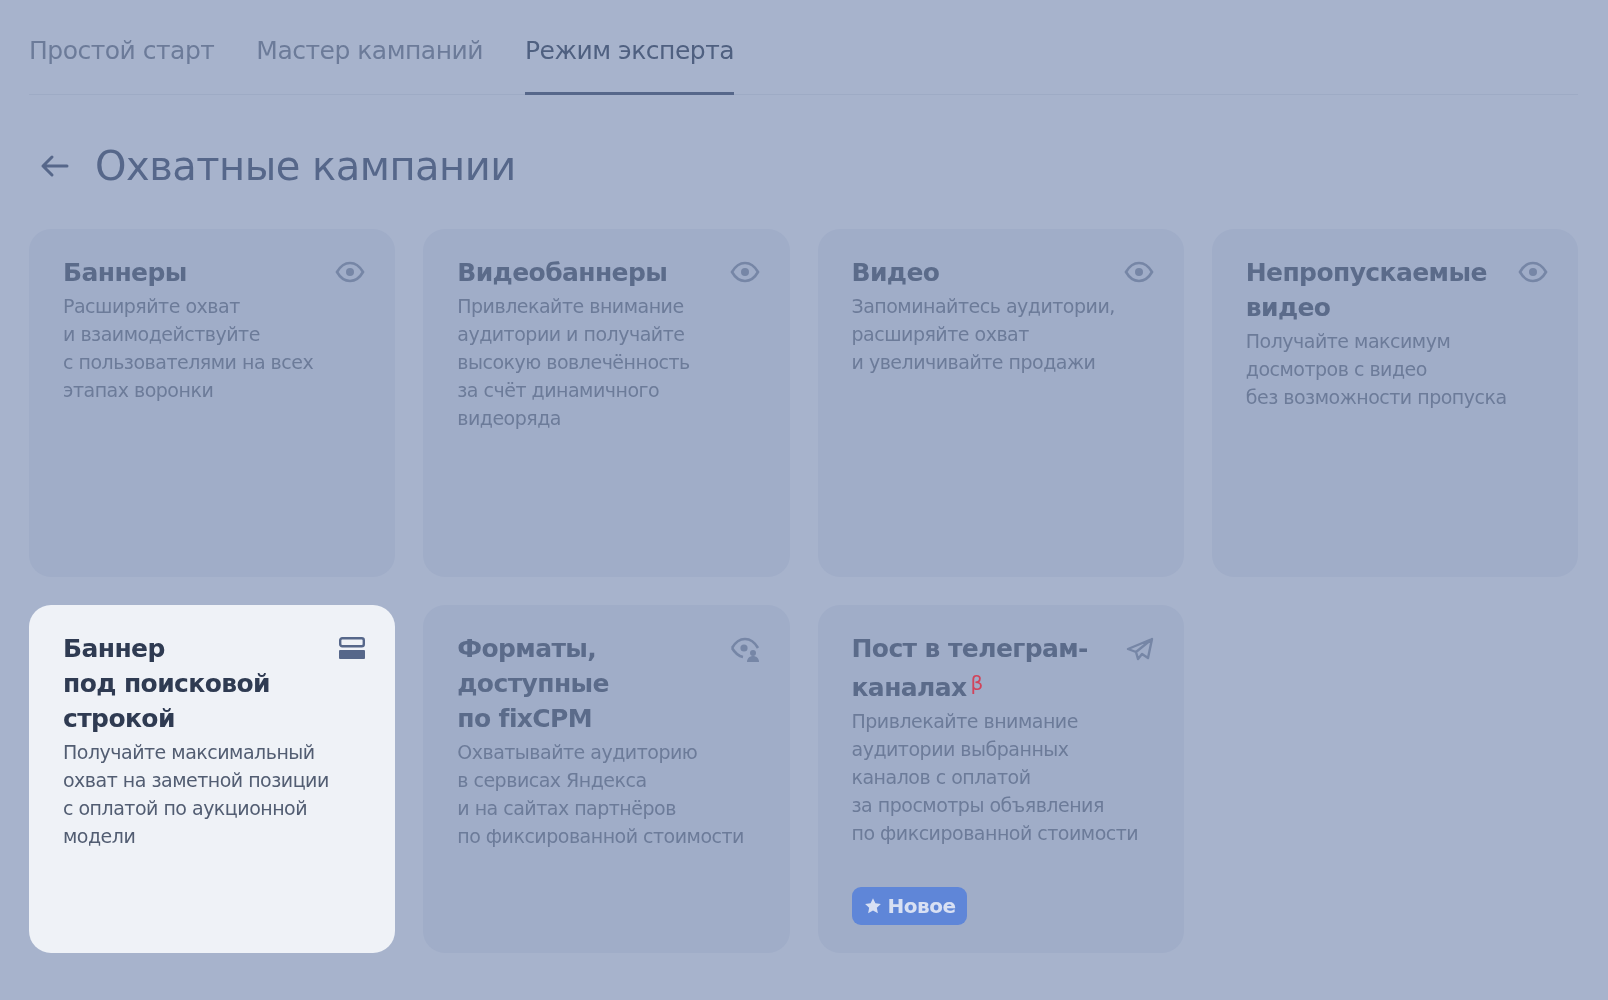 The height and width of the screenshot is (1000, 1608). Describe the element at coordinates (54, 166) in the screenshot. I see `back-arrow-icon` at that location.